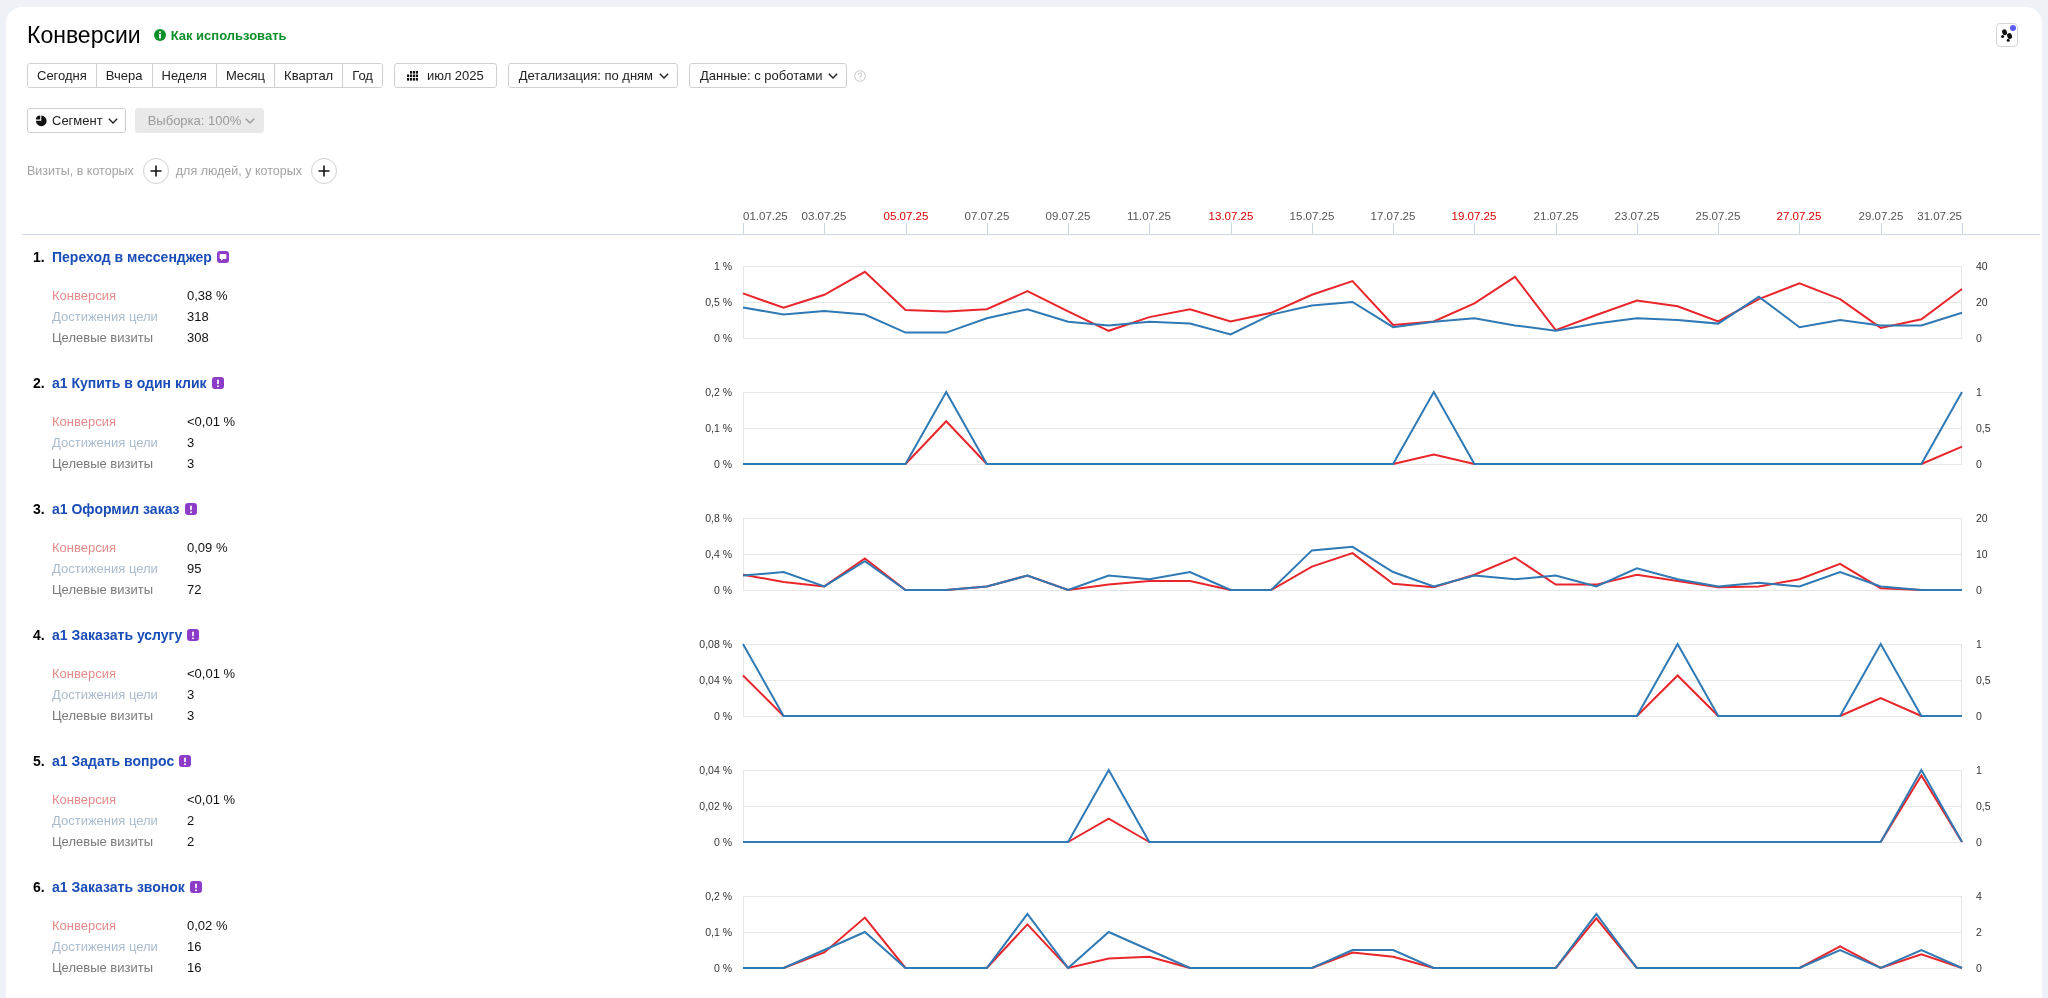 Image resolution: width=2048 pixels, height=998 pixels. What do you see at coordinates (76, 120) in the screenshot?
I see `segment-button: Сегмент` at bounding box center [76, 120].